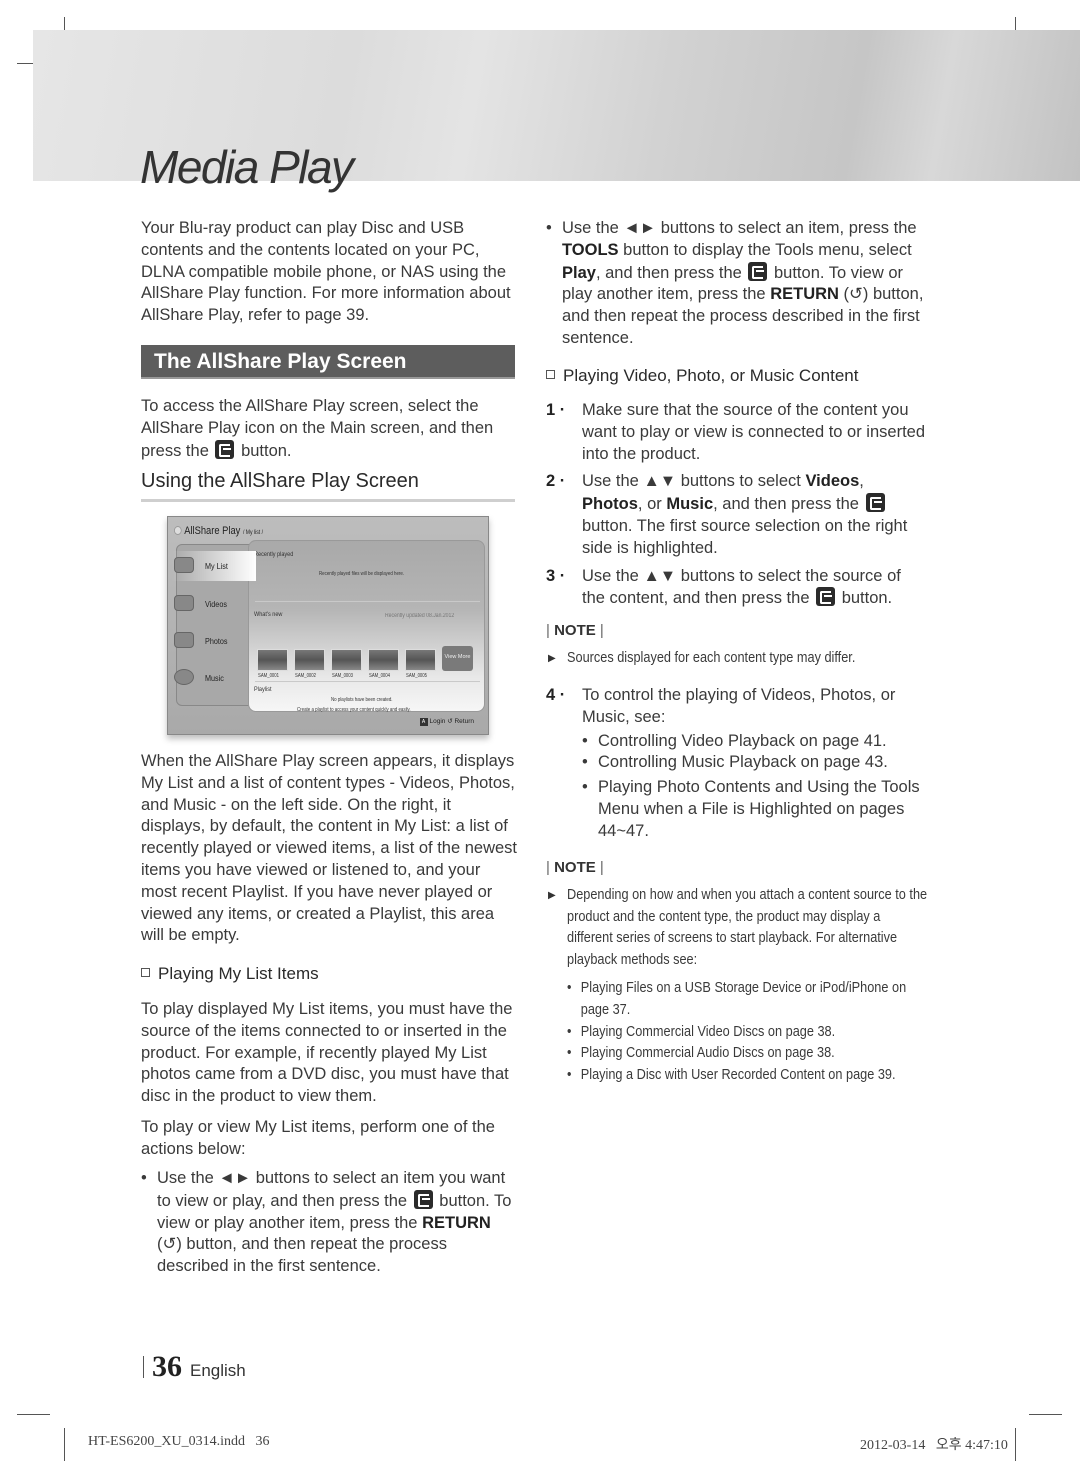 Image resolution: width=1080 pixels, height=1479 pixels. What do you see at coordinates (263, 689) in the screenshot?
I see `playlist-title: Playlist` at bounding box center [263, 689].